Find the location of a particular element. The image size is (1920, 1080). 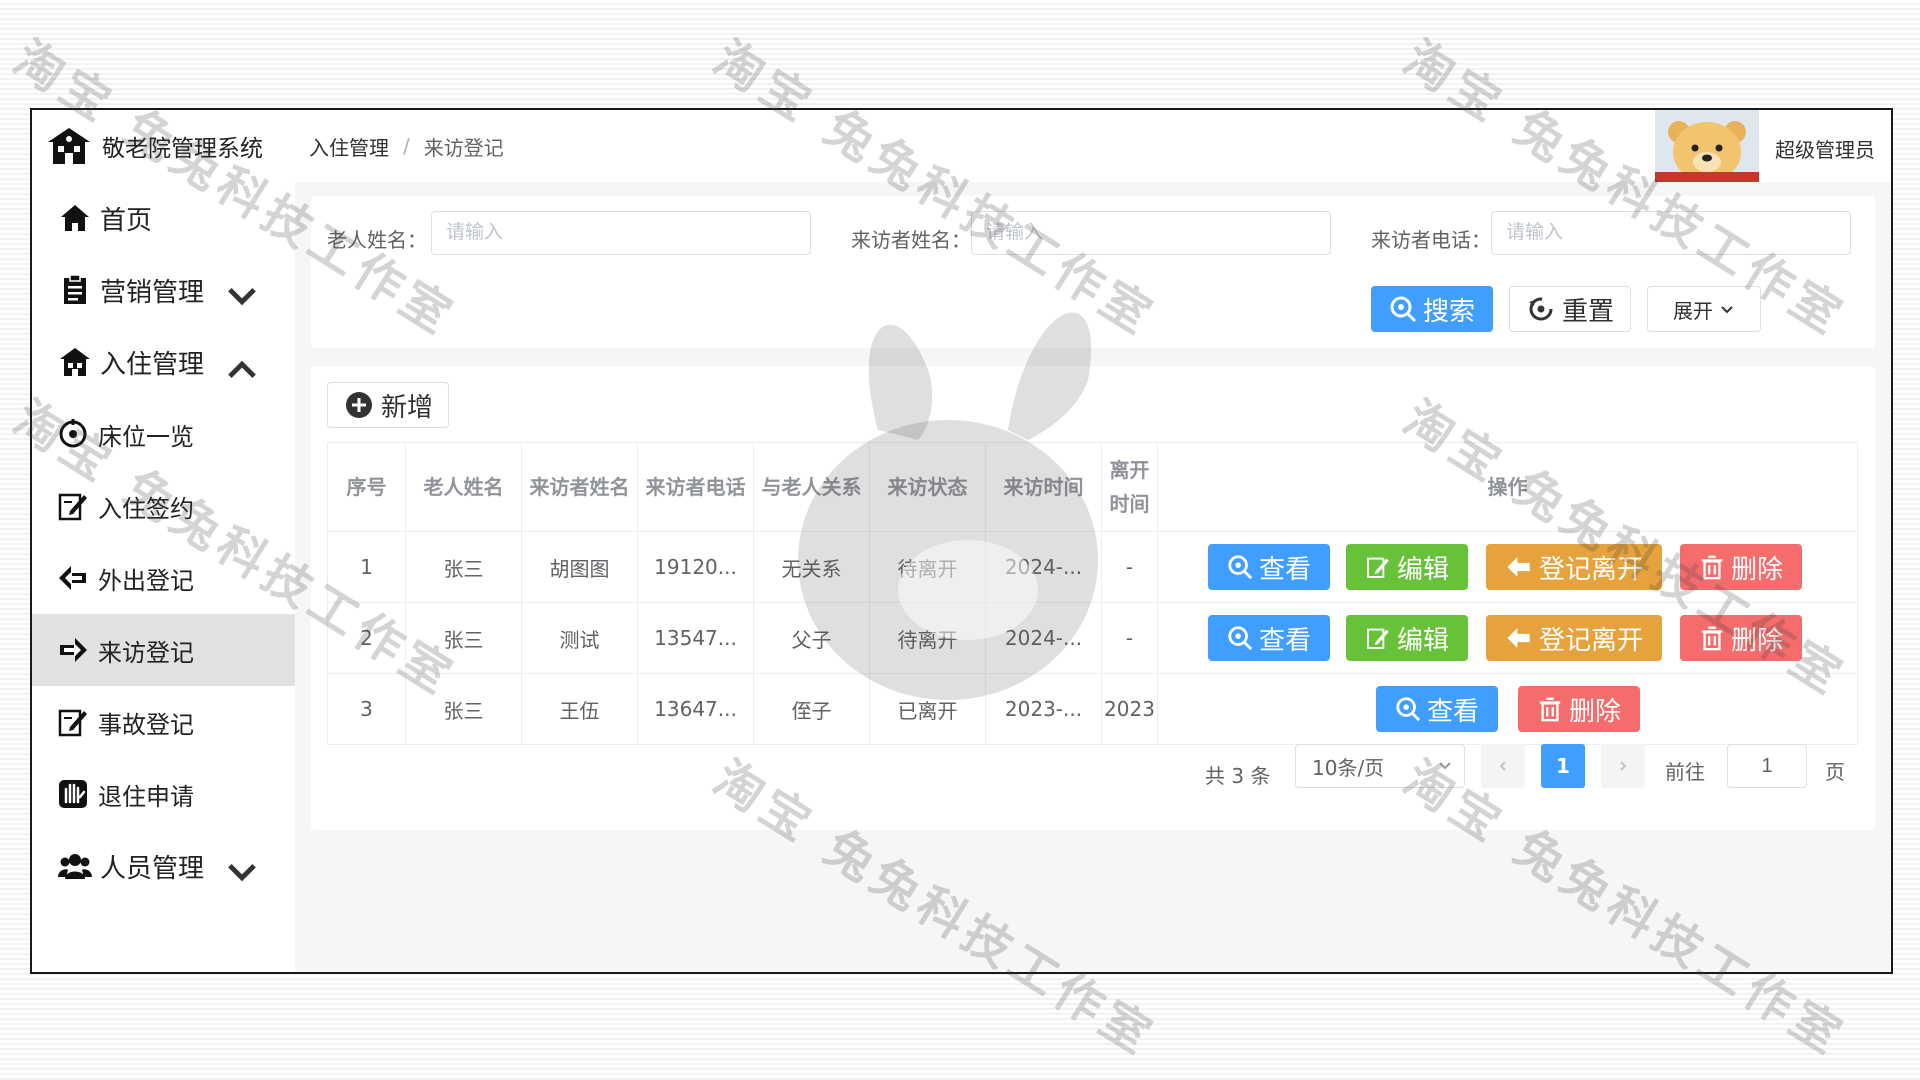

cell-relation: 侄子 is located at coordinates (811, 709).